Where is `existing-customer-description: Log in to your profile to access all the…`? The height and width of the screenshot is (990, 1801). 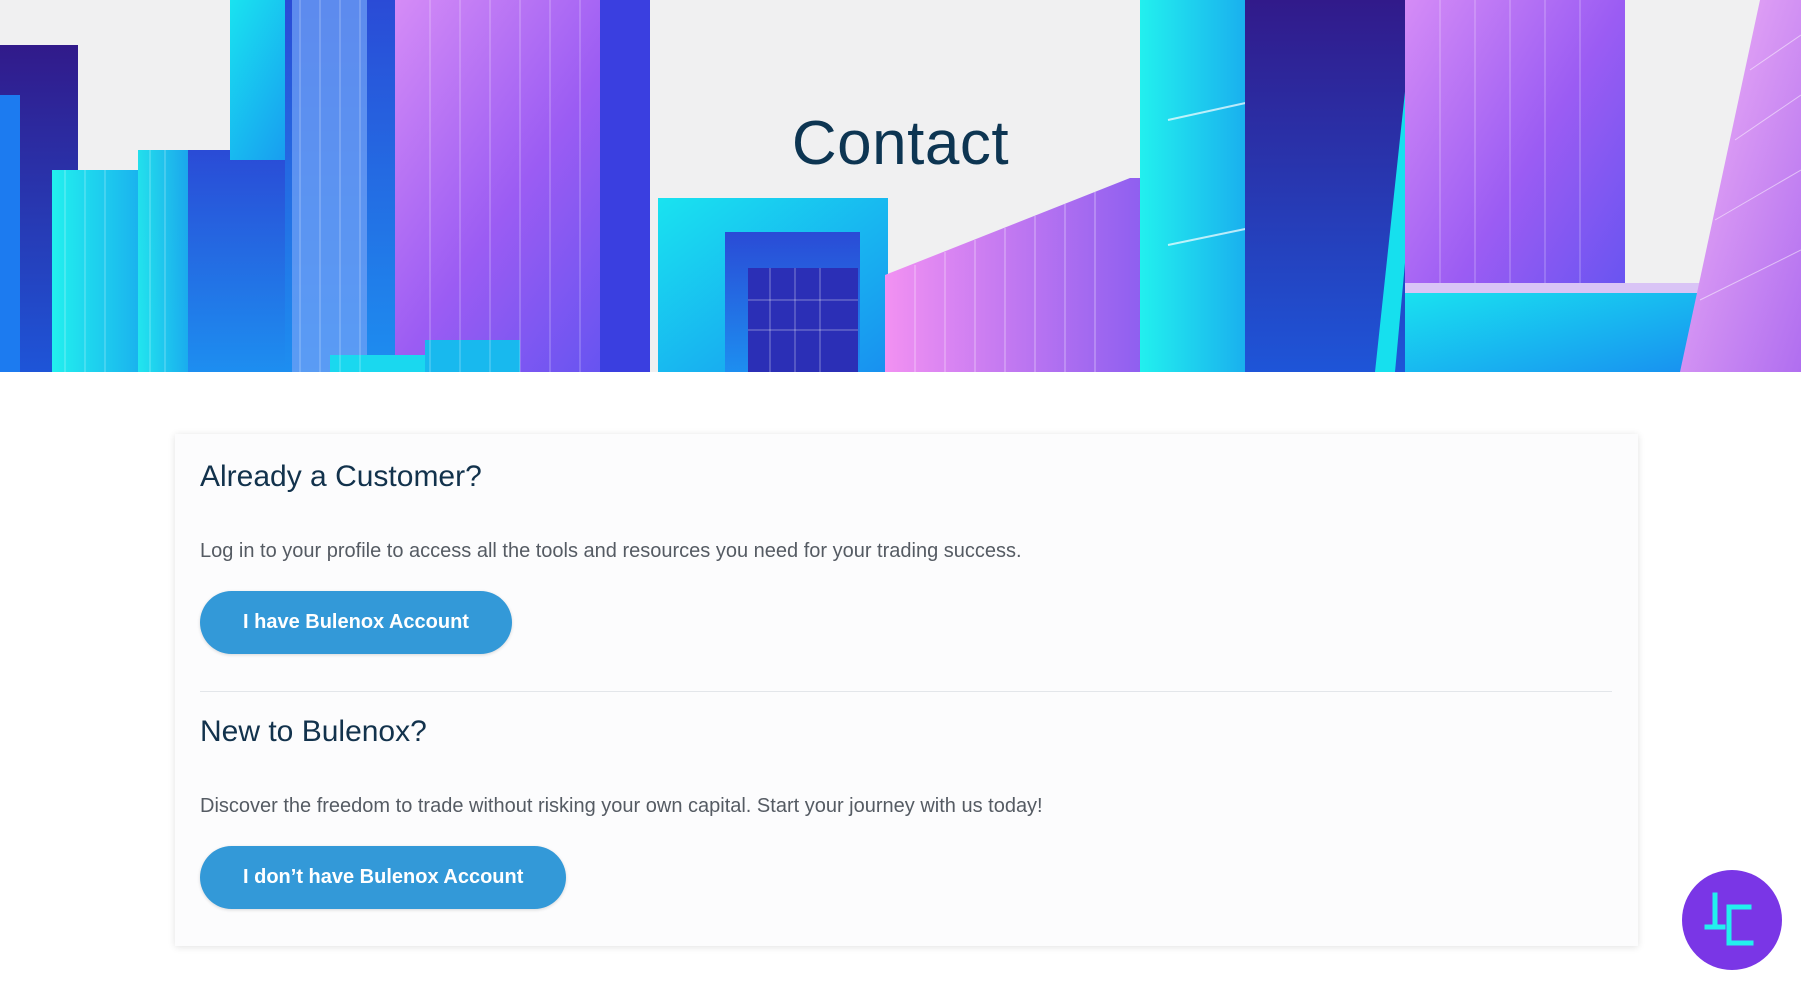 existing-customer-description: Log in to your profile to access all the… is located at coordinates (611, 551).